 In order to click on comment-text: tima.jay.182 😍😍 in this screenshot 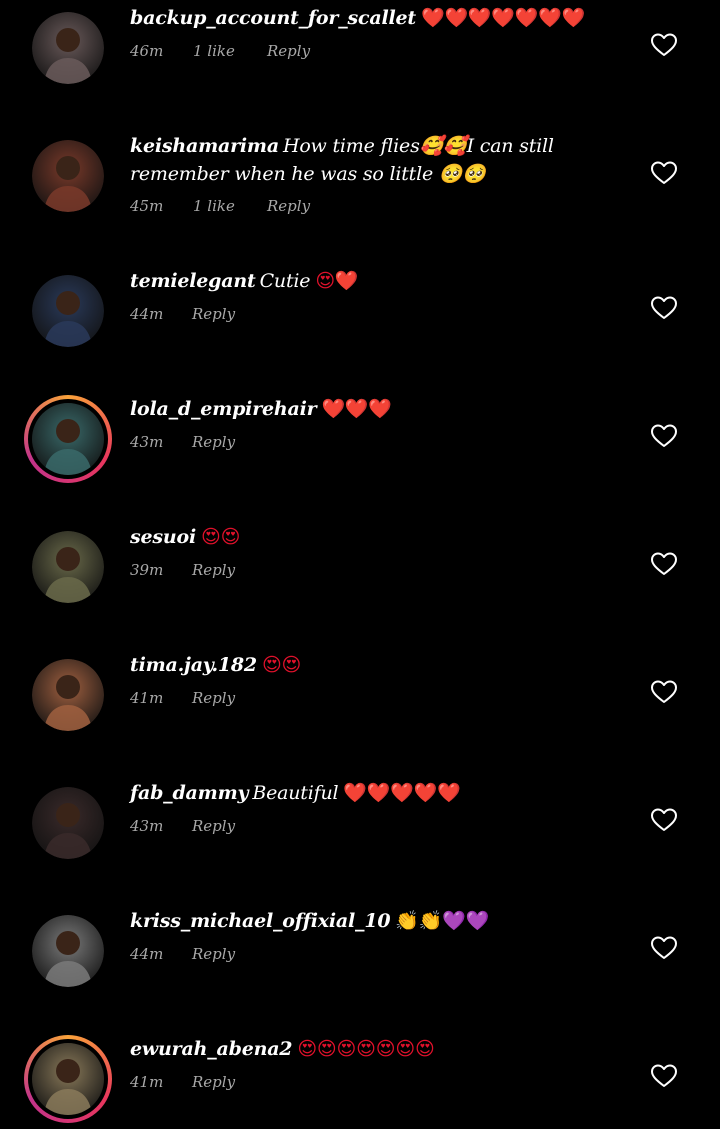, I will do `click(377, 665)`.